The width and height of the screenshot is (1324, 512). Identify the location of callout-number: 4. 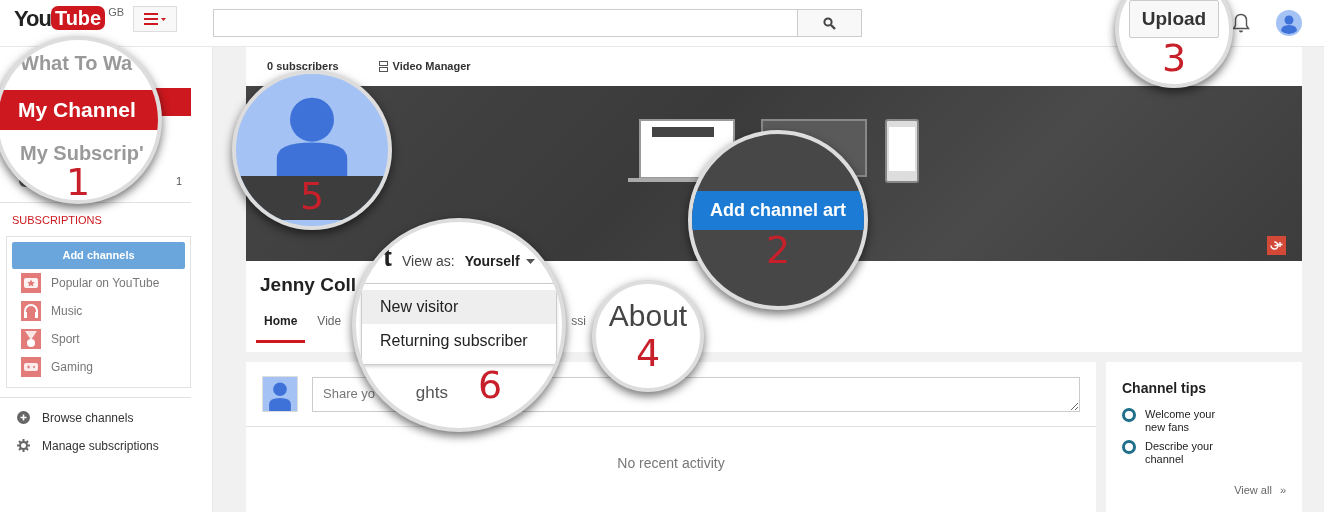
(648, 353).